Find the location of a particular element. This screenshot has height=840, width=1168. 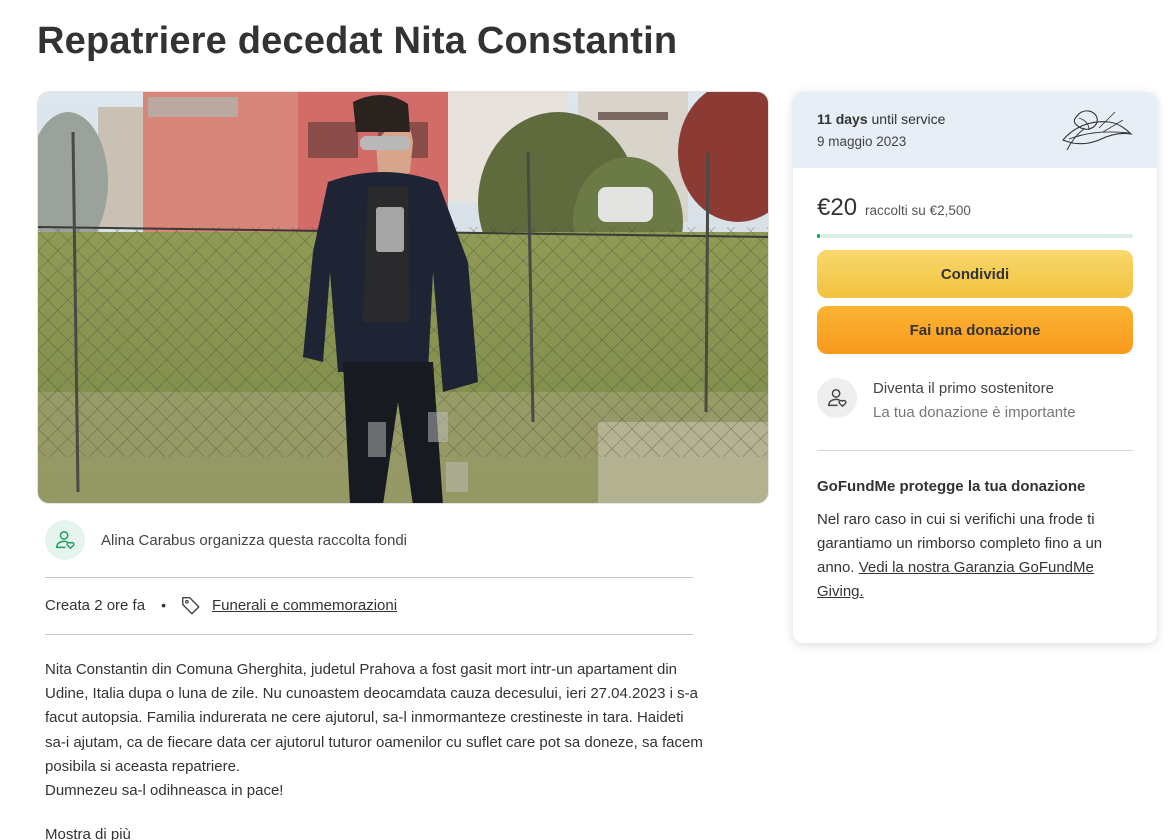

supporter-avatar is located at coordinates (837, 398).